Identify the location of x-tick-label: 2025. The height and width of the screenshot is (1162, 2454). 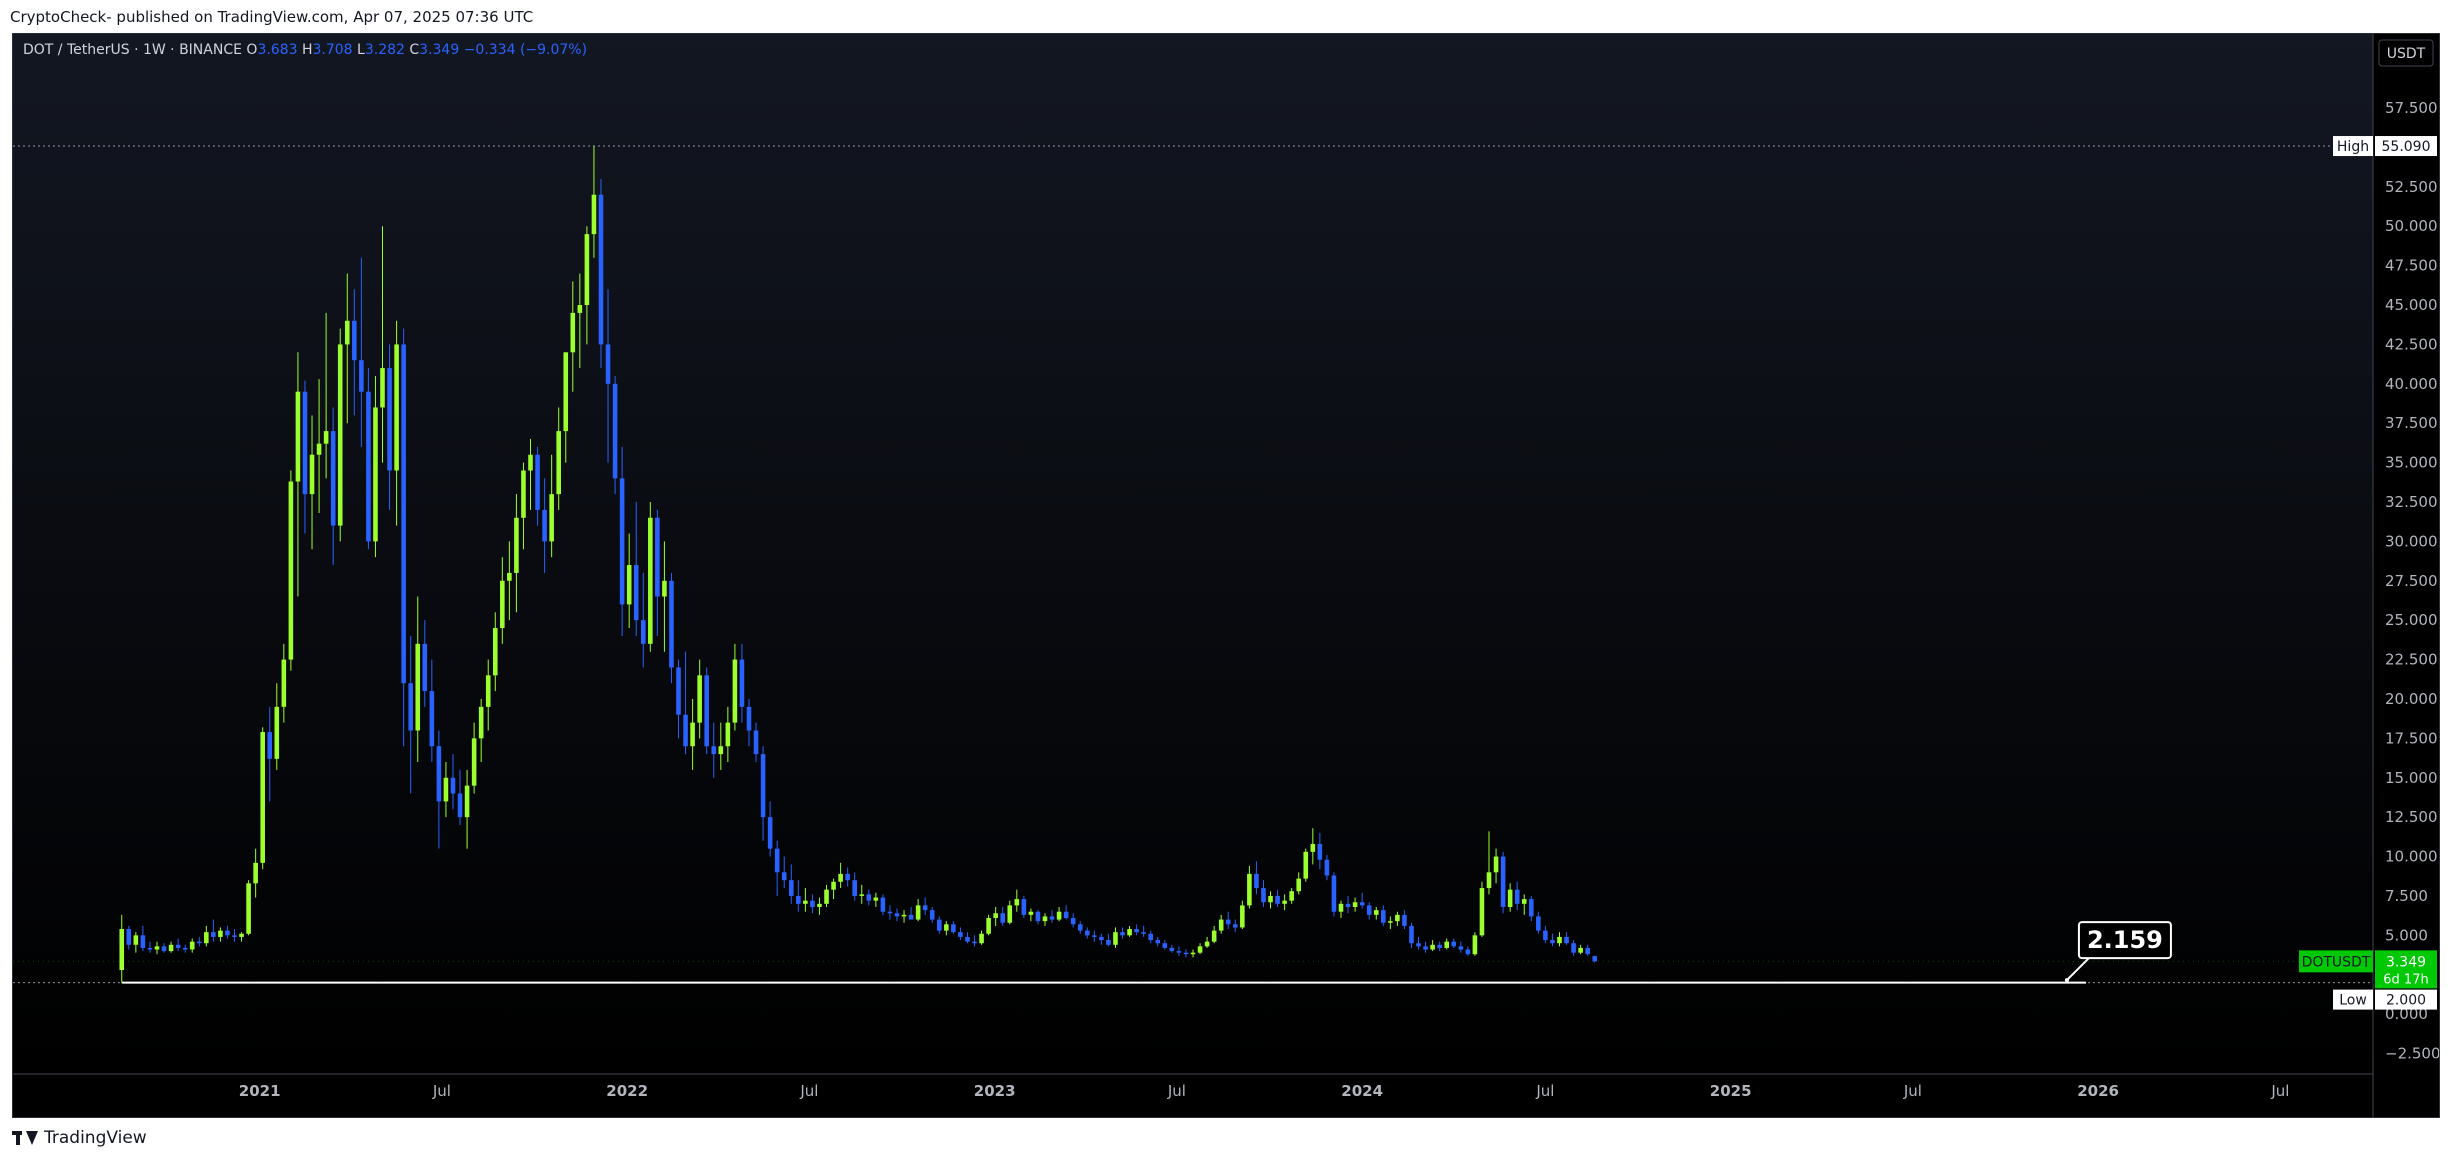
(1731, 1091).